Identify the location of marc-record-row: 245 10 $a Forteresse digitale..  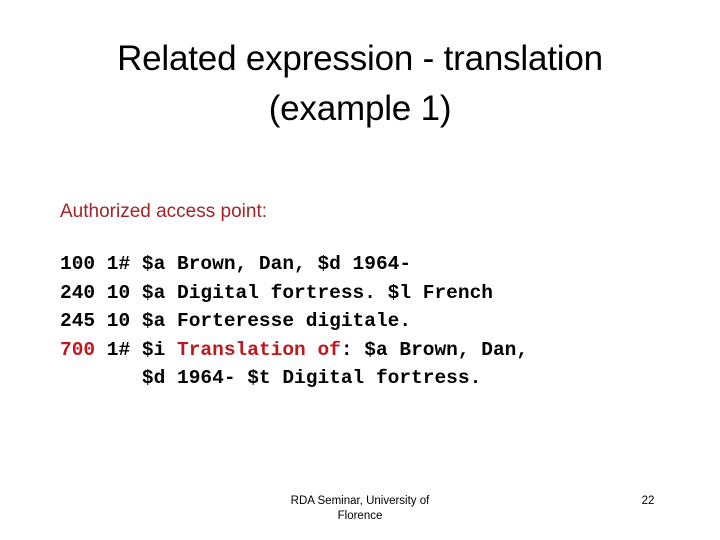
(370, 321).